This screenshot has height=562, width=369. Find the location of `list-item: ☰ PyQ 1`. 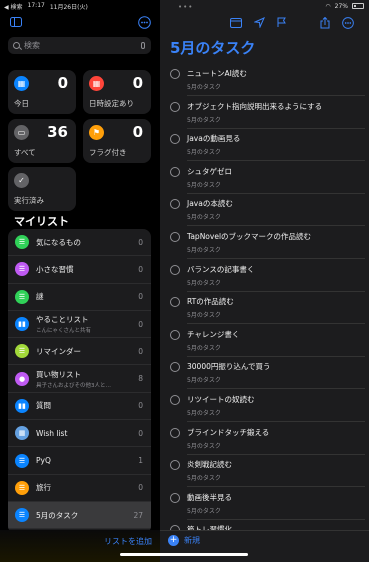

list-item: ☰ PyQ 1 is located at coordinates (79, 461).